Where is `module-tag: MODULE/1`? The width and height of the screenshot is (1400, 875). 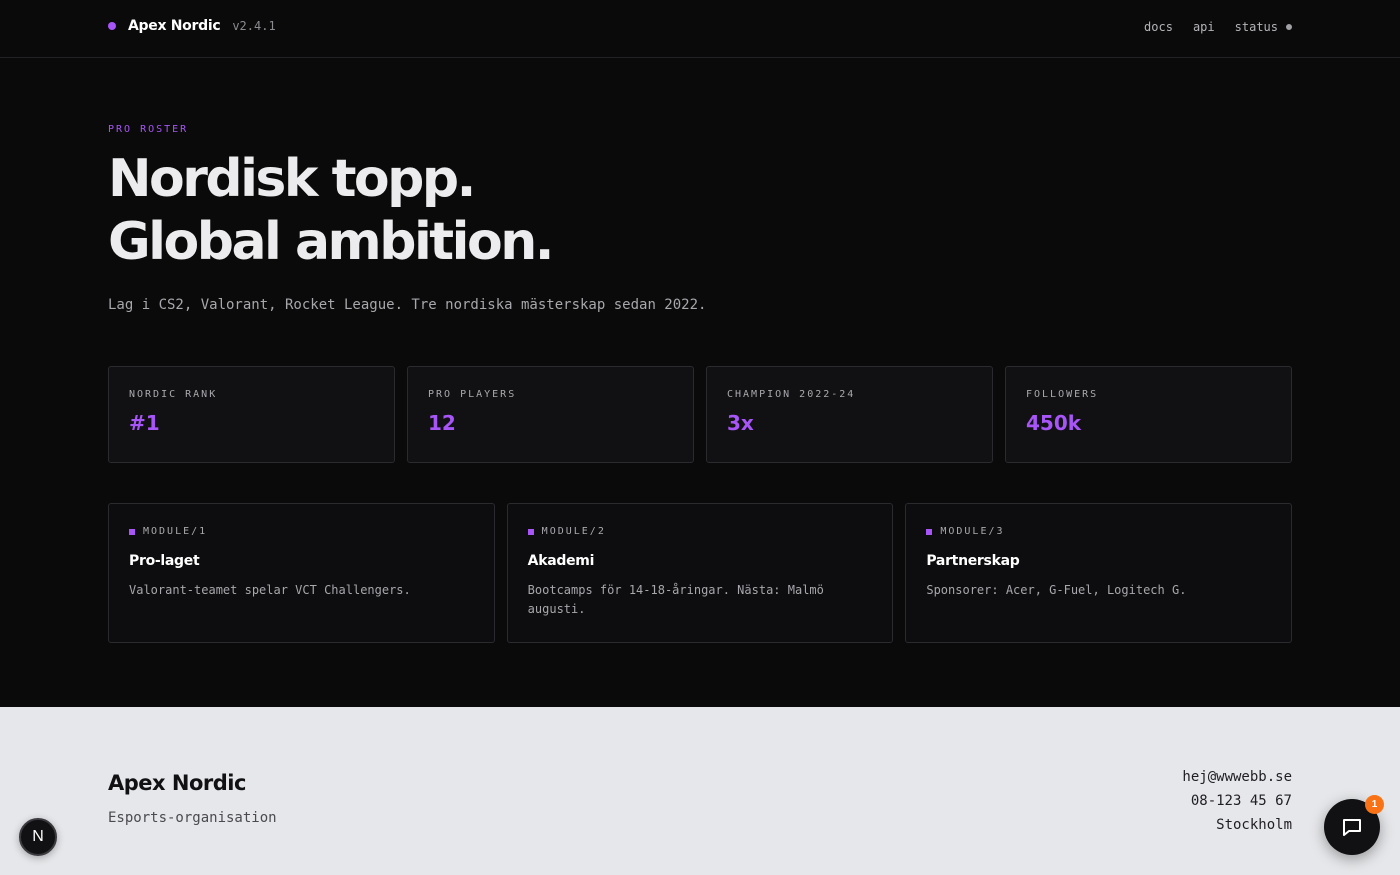
module-tag: MODULE/1 is located at coordinates (301, 531).